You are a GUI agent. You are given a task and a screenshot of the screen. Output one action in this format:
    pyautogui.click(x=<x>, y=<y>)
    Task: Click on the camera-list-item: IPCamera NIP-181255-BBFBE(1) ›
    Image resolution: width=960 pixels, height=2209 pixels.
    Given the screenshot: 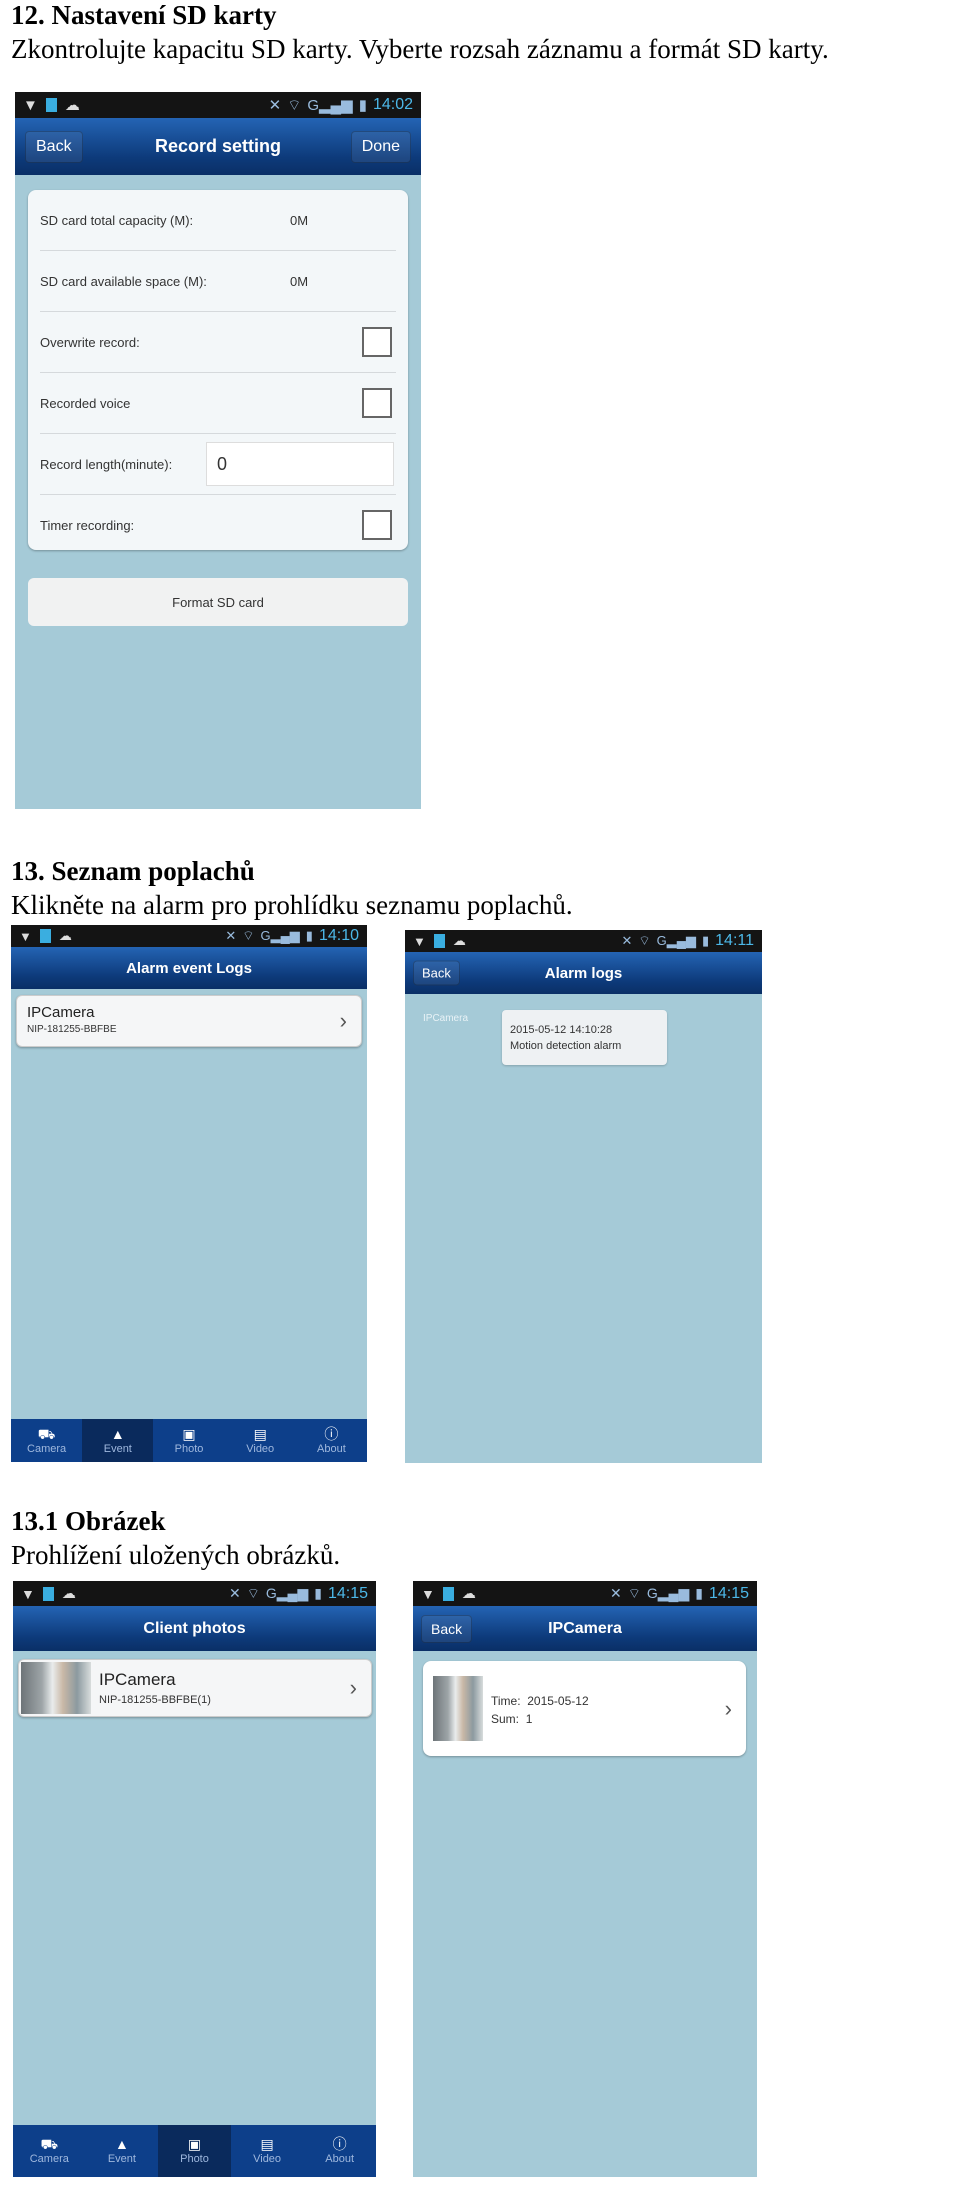 What is the action you would take?
    pyautogui.click(x=195, y=1688)
    